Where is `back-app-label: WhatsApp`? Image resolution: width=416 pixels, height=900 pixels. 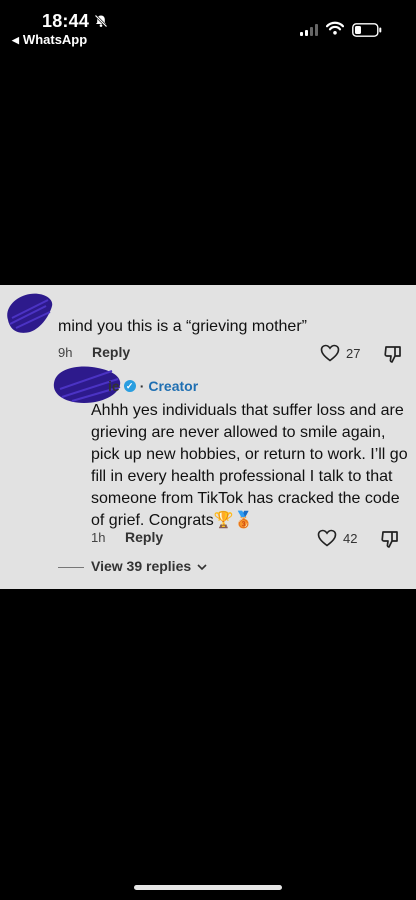 back-app-label: WhatsApp is located at coordinates (55, 39).